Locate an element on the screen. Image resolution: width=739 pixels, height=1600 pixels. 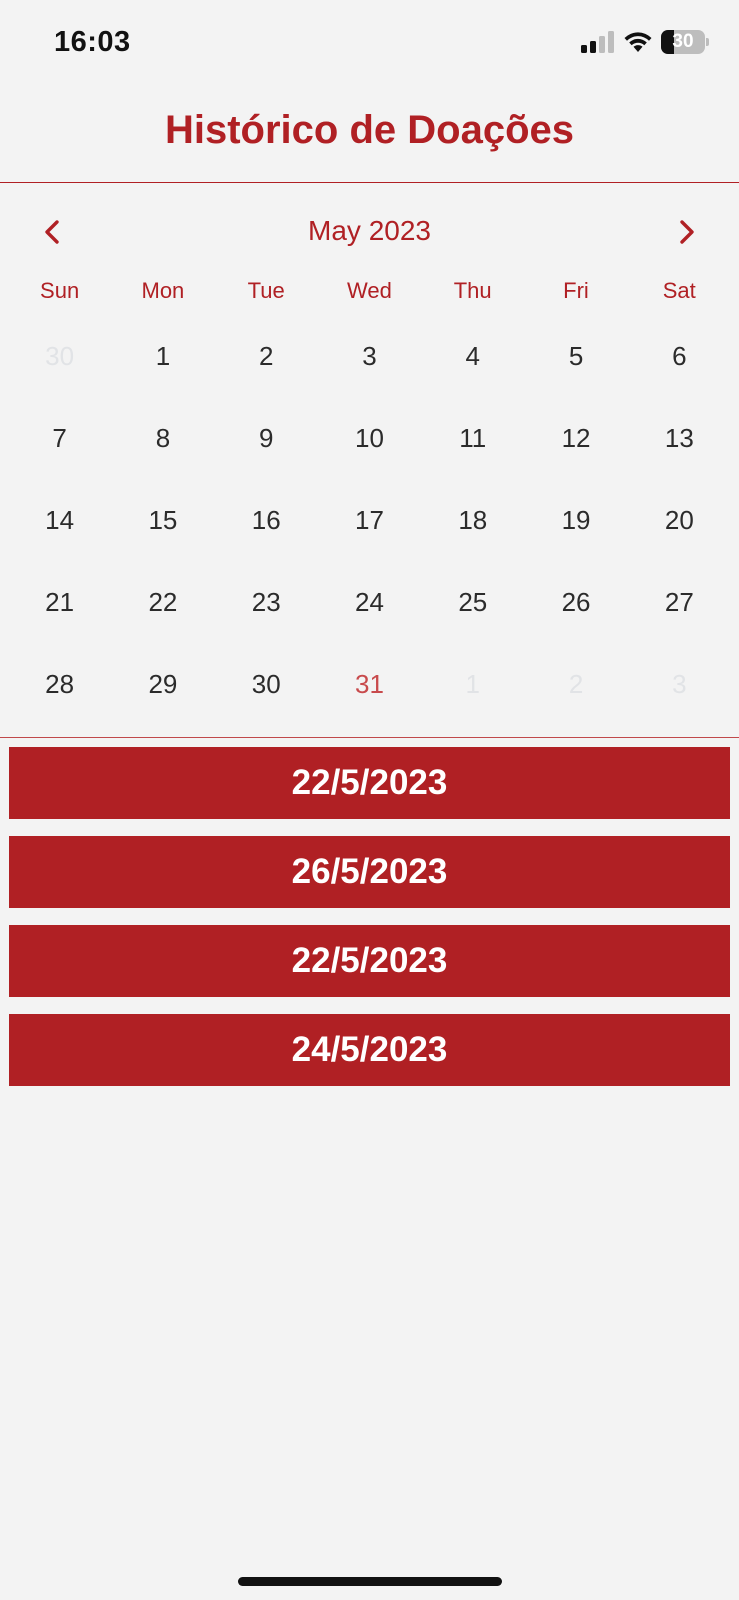
calendar-day: 6 is located at coordinates (679, 356).